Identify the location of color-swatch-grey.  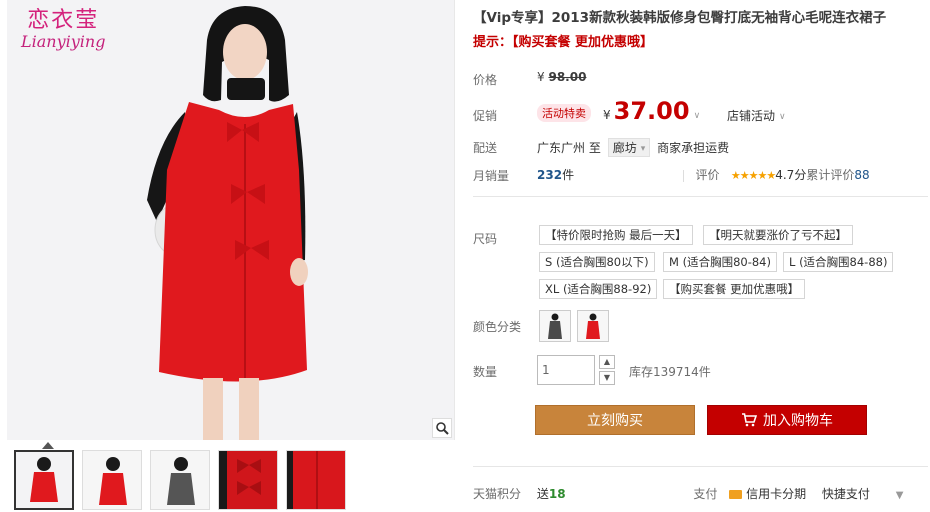
(555, 326).